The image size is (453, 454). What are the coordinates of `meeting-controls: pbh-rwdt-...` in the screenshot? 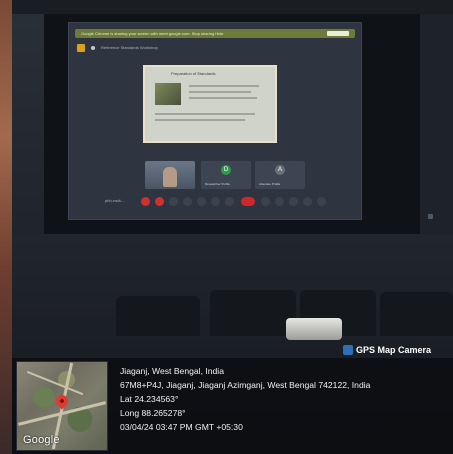 It's located at (220, 202).